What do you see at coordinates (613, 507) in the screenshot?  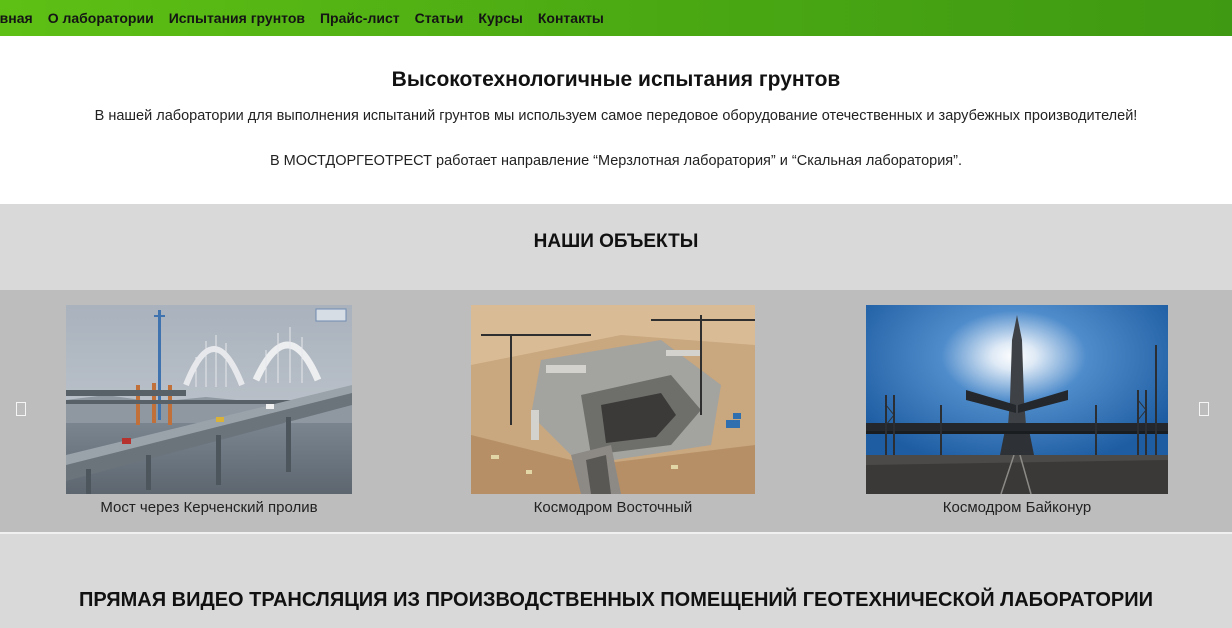 I see `slide-caption: Космодром Восточный` at bounding box center [613, 507].